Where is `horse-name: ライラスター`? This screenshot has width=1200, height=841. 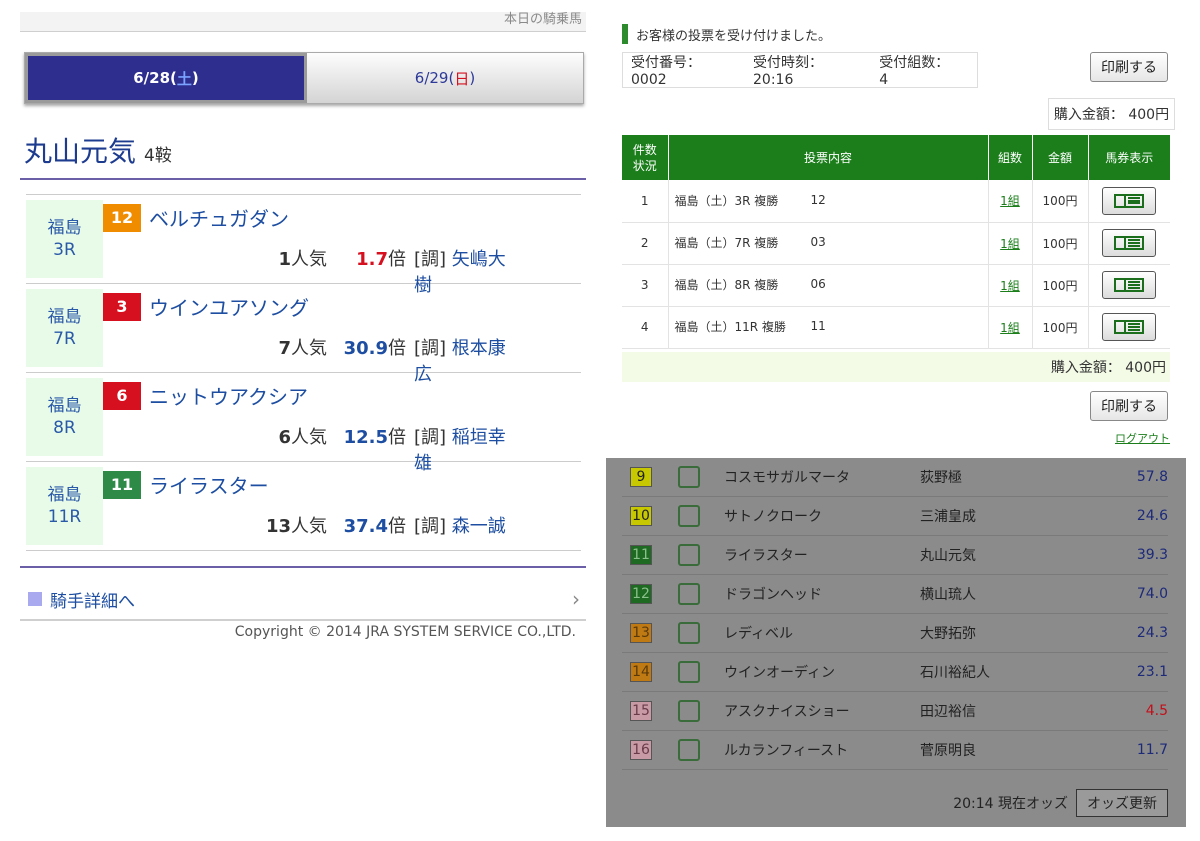
horse-name: ライラスター is located at coordinates (209, 484).